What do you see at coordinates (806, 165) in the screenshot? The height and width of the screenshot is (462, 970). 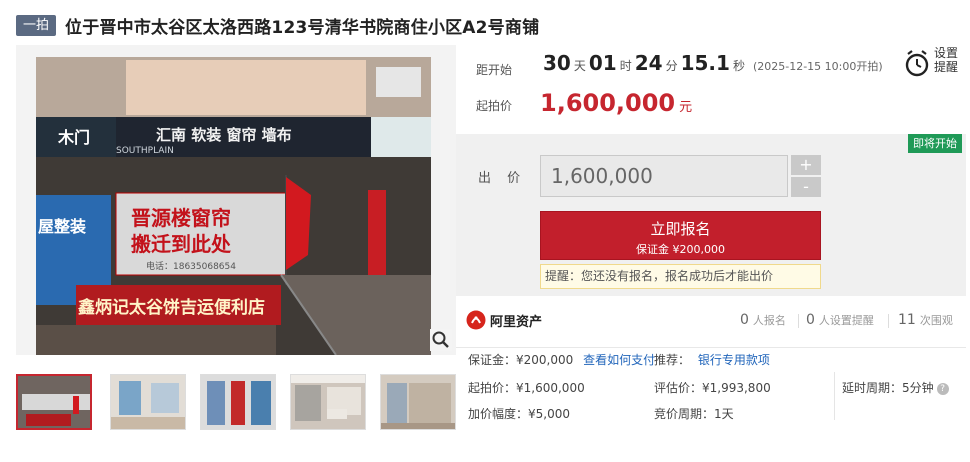 I see `increase-bid-button: +` at bounding box center [806, 165].